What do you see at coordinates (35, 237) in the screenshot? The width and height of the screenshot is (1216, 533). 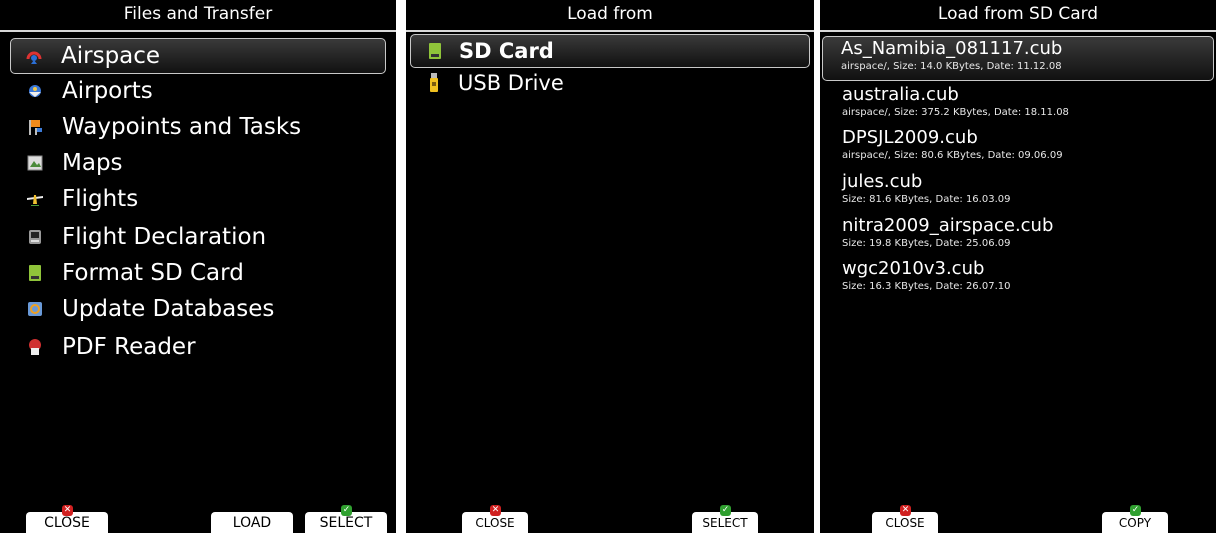 I see `declaration-icon` at bounding box center [35, 237].